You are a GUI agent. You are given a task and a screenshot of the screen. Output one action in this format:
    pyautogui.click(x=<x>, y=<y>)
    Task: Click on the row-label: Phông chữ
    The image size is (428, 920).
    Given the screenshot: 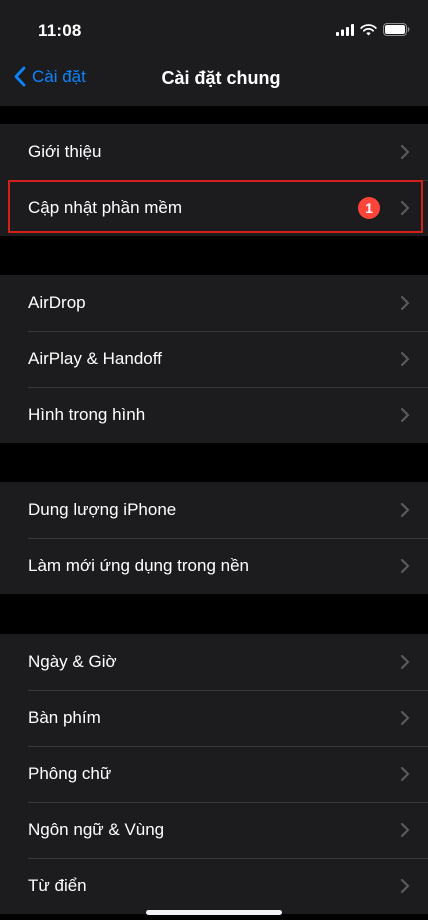 What is the action you would take?
    pyautogui.click(x=70, y=773)
    